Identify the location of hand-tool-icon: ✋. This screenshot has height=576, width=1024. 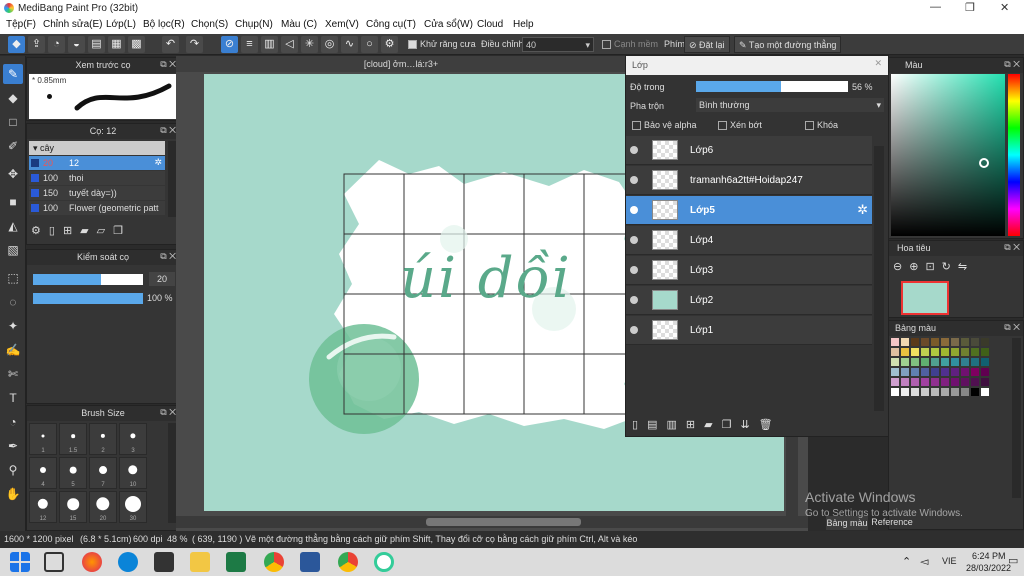
(13, 494).